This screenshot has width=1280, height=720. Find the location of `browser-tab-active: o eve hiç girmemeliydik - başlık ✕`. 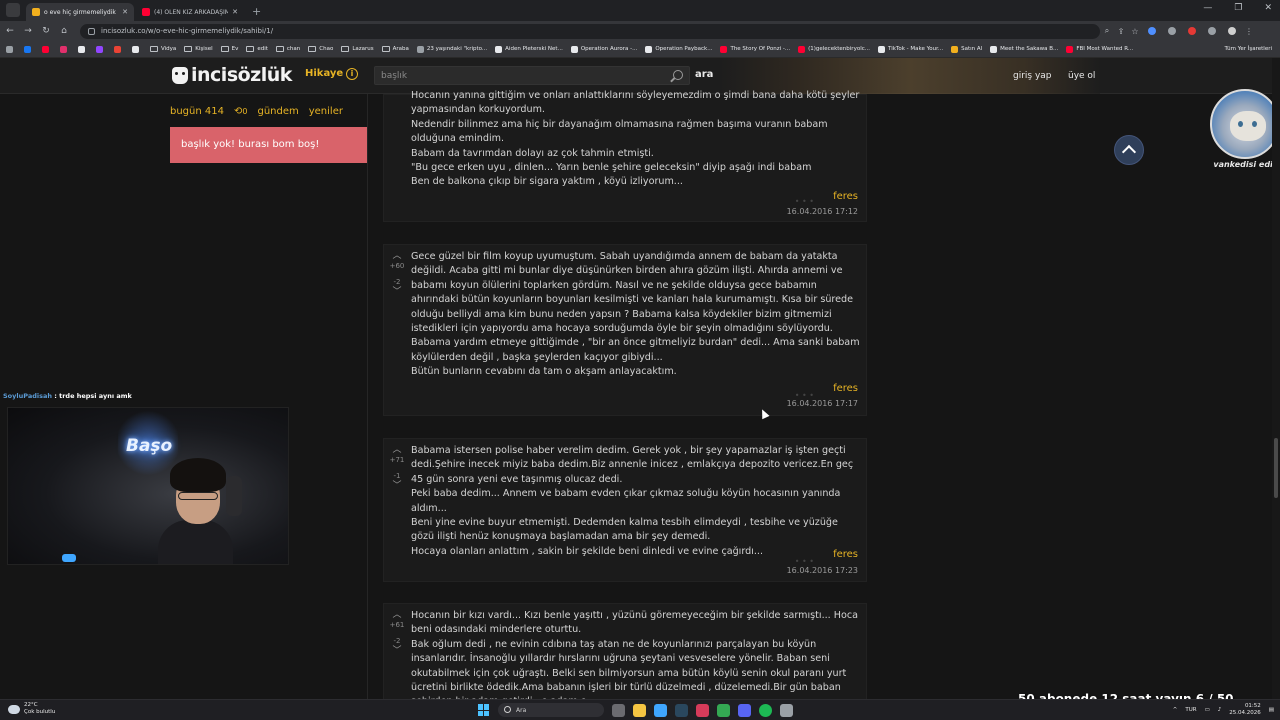

browser-tab-active: o eve hiç girmemeliydik - başlık ✕ is located at coordinates (80, 12).